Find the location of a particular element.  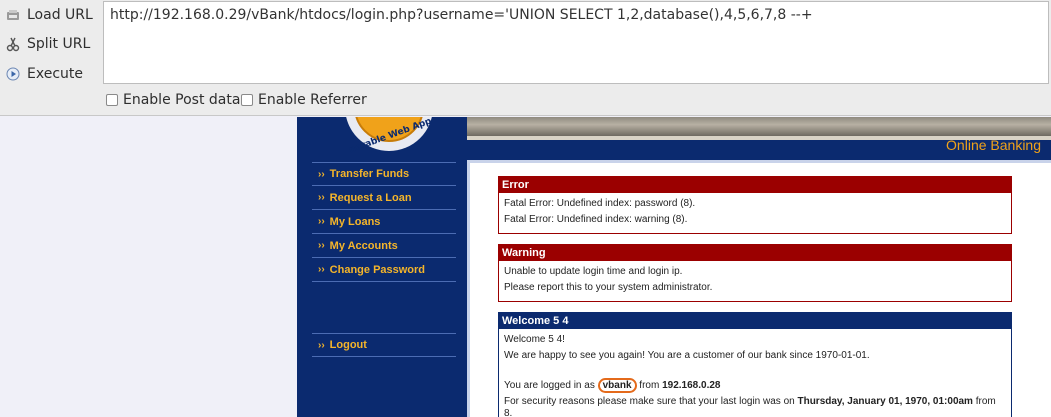

enable-post-checkbox: Enable Post data is located at coordinates (173, 100).